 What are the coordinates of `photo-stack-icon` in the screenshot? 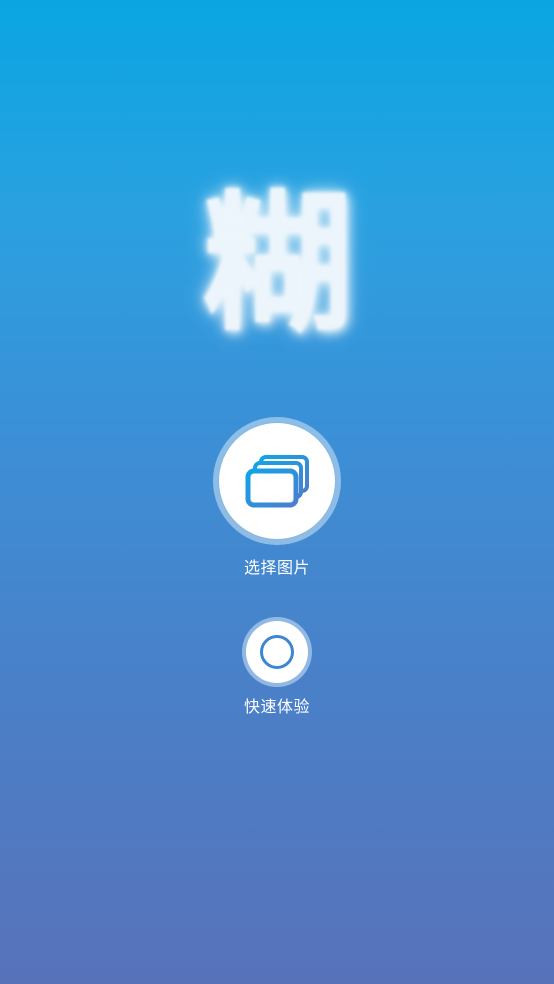 It's located at (277, 481).